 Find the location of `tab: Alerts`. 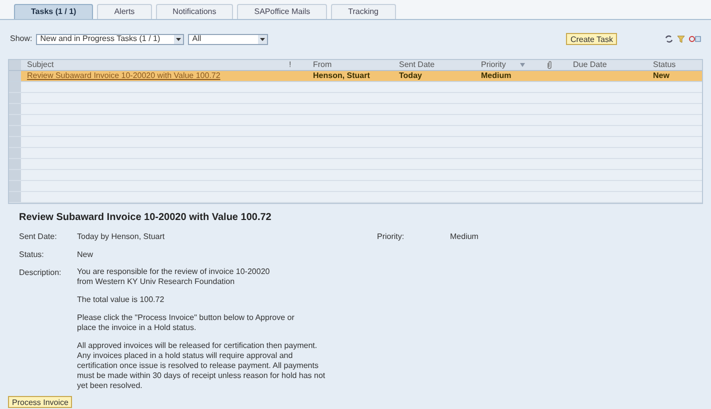

tab: Alerts is located at coordinates (124, 11).